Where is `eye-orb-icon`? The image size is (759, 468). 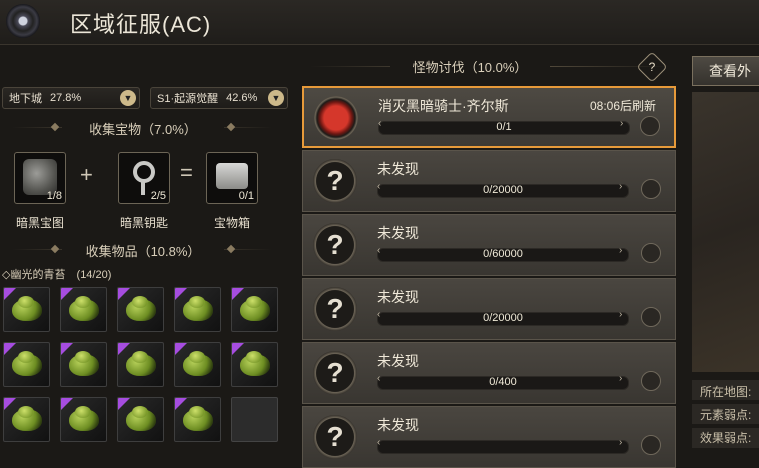
eye-orb-icon is located at coordinates (23, 21).